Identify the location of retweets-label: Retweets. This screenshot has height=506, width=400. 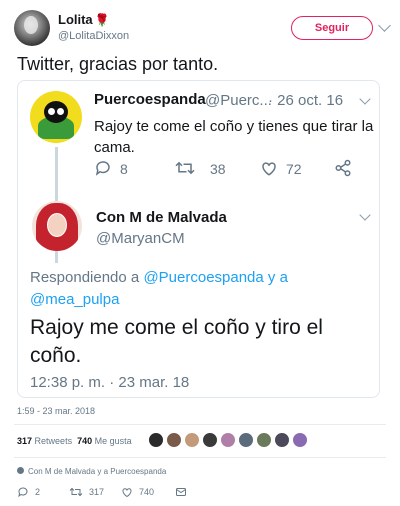
(54, 441).